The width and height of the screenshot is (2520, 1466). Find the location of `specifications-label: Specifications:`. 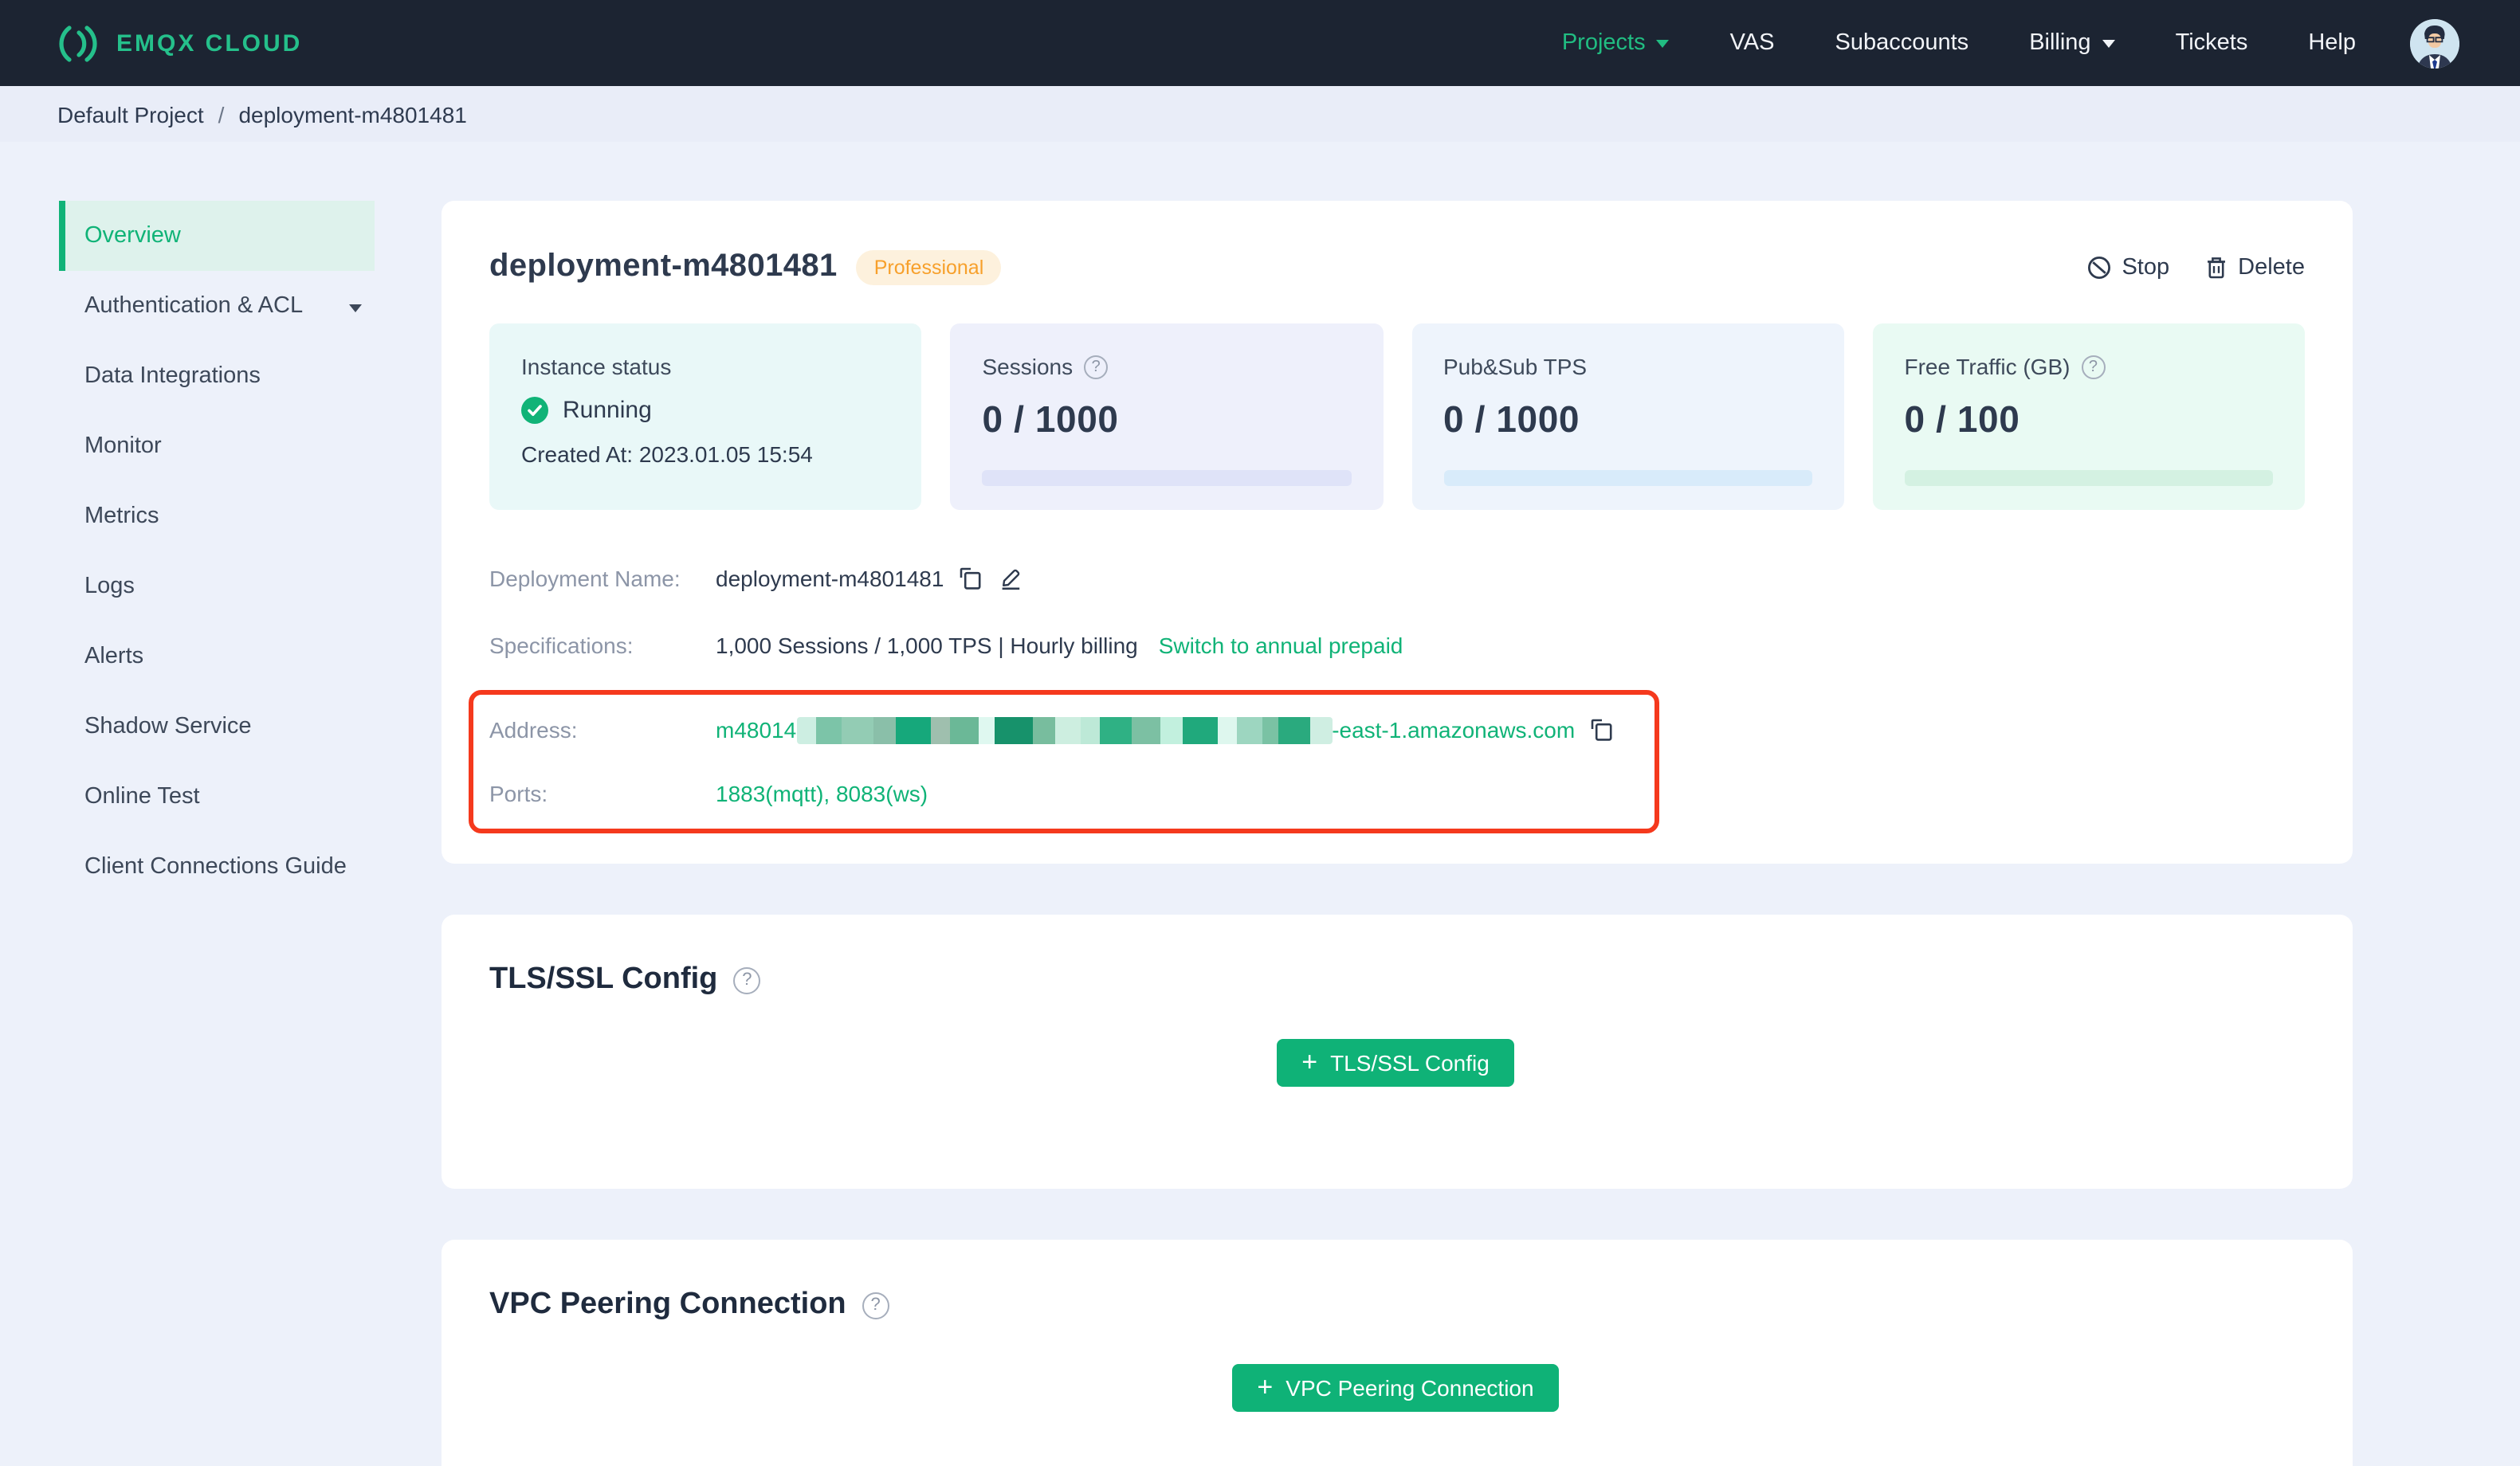

specifications-label: Specifications: is located at coordinates (561, 645).